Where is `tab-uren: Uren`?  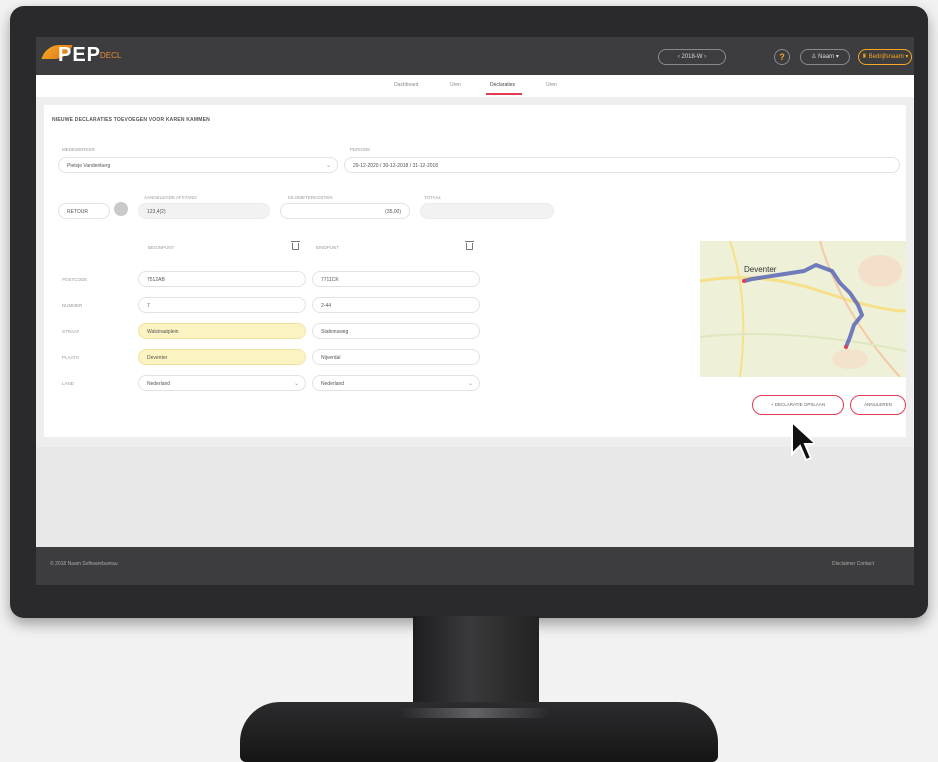
tab-uren: Uren is located at coordinates (455, 85).